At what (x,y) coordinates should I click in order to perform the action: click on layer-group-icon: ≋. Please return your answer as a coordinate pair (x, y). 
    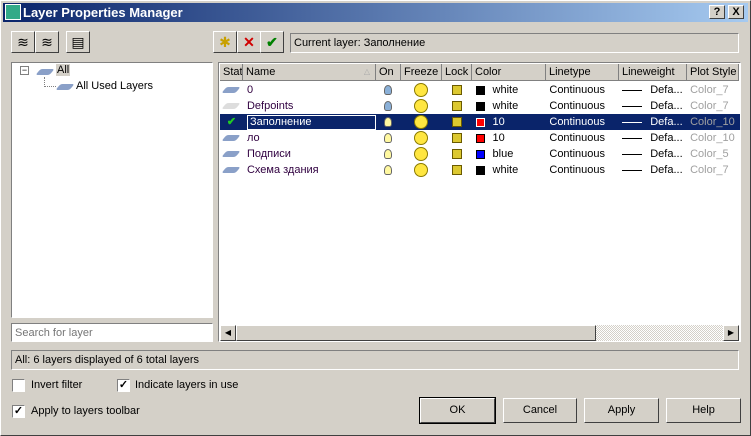
    Looking at the image, I should click on (47, 41).